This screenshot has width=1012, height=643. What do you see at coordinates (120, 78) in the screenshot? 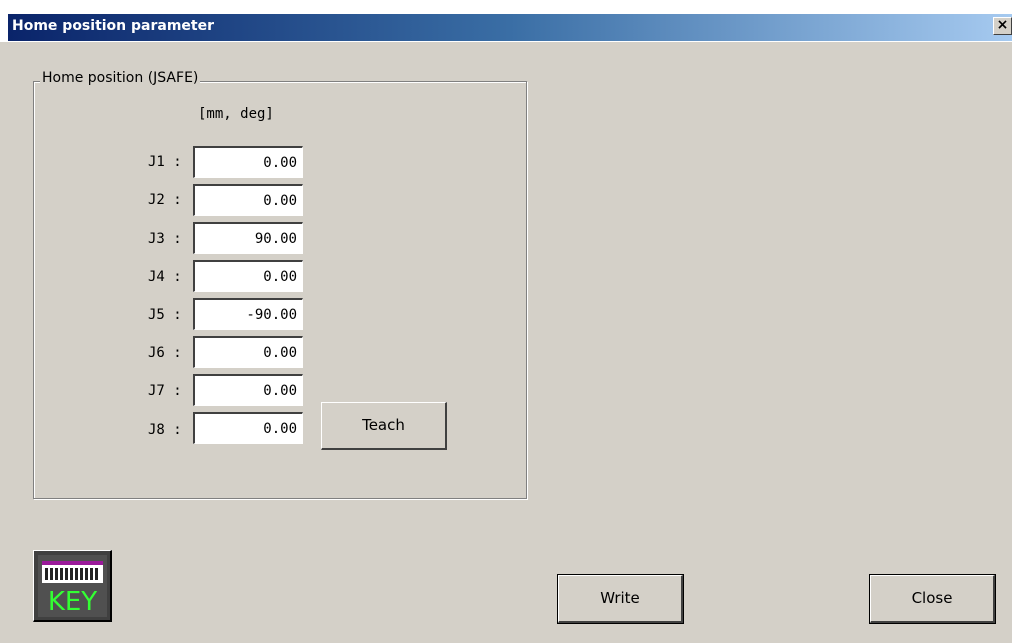
I see `group-label: Home position (JSAFE)` at bounding box center [120, 78].